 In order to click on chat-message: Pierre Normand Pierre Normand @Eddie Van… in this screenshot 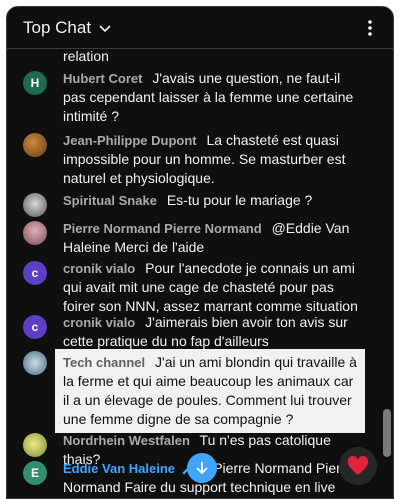, I will do `click(192, 238)`.